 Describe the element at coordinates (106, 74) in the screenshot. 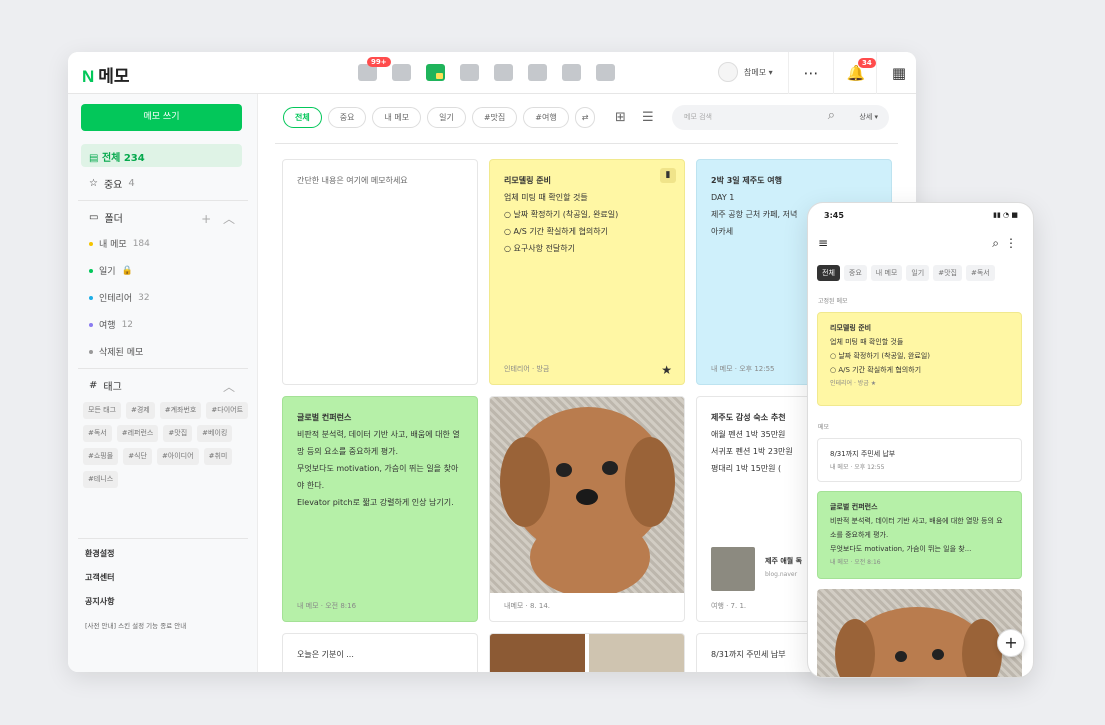

I see `app-logo: N 메모` at that location.